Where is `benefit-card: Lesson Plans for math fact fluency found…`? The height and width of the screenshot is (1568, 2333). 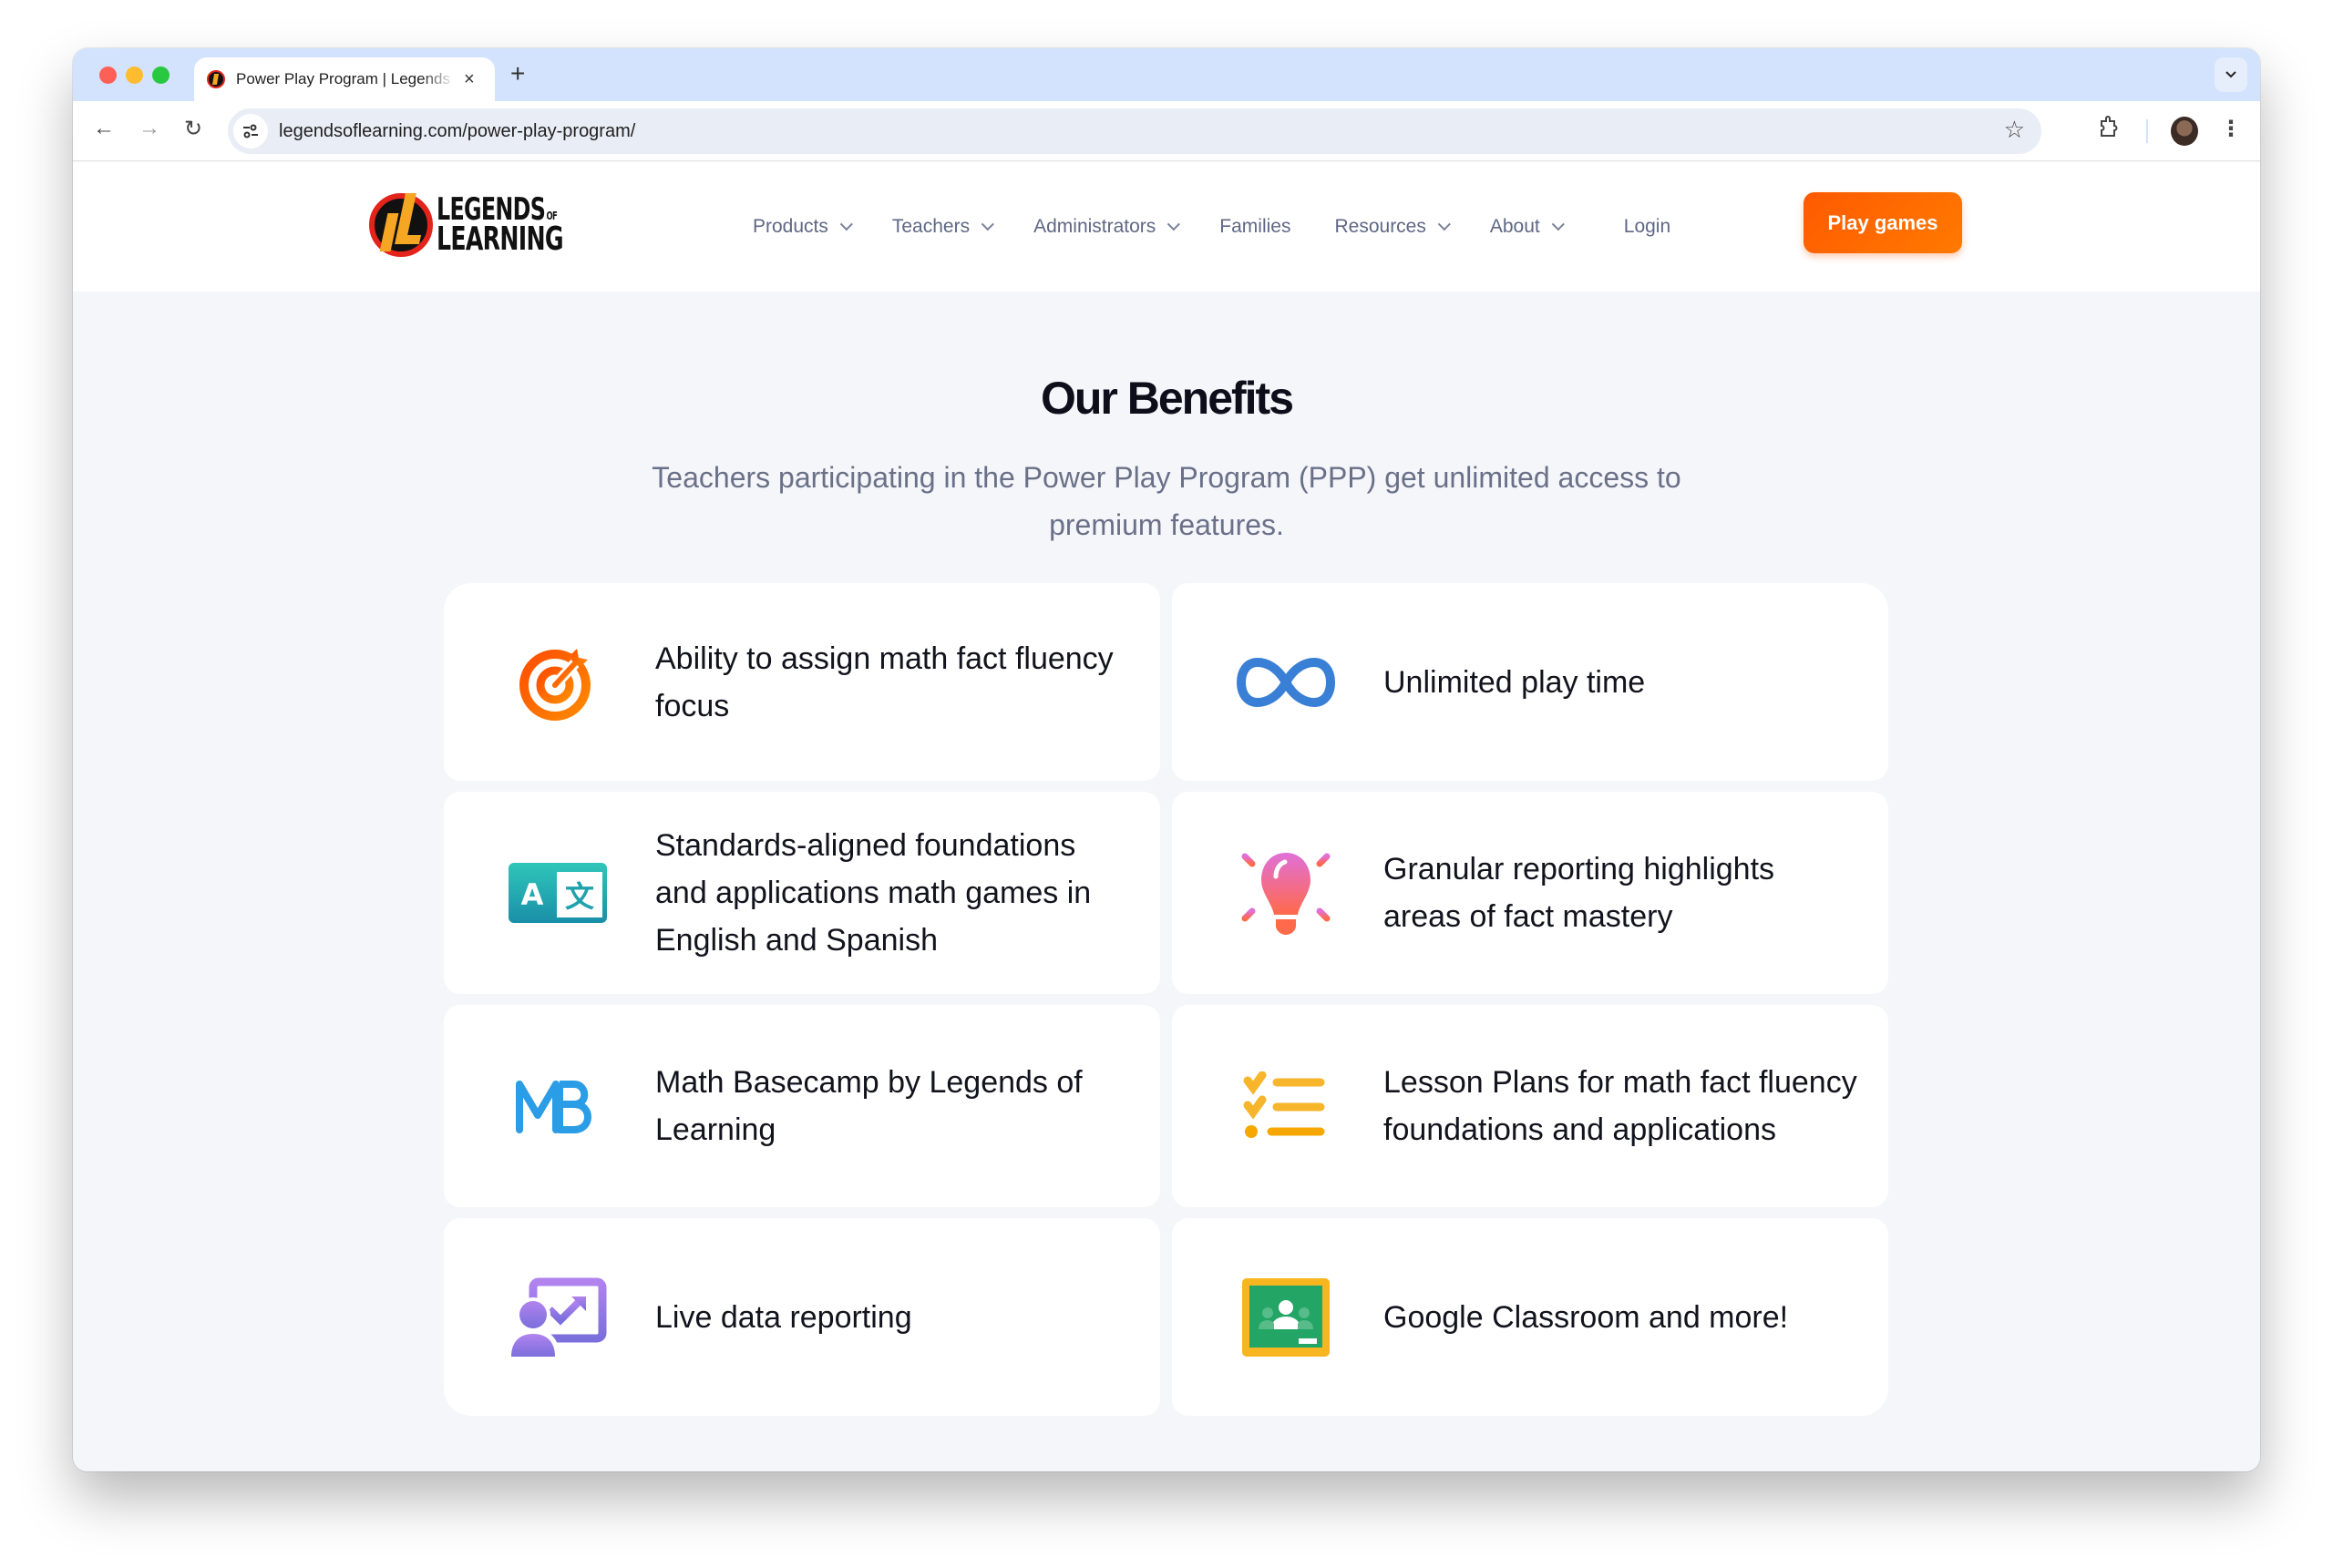
benefit-card: Lesson Plans for math fact fluency found… is located at coordinates (1530, 1106).